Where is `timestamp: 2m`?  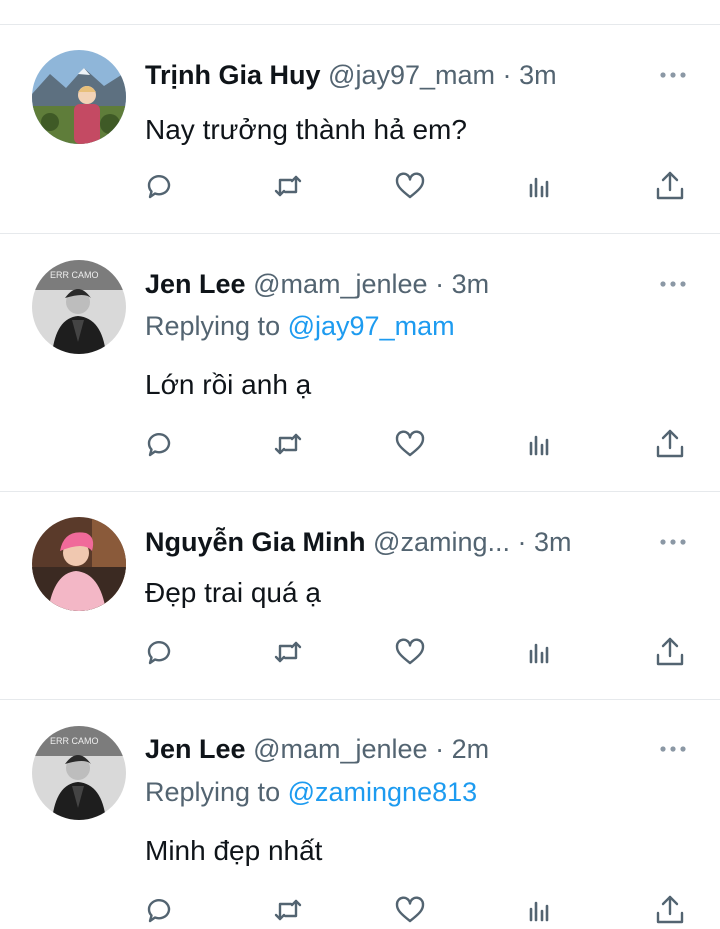 timestamp: 2m is located at coordinates (471, 749).